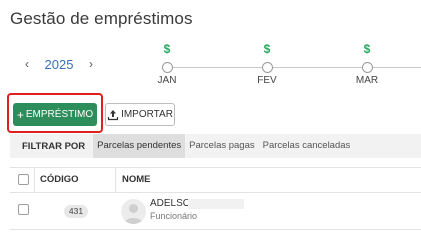 The width and height of the screenshot is (421, 245). What do you see at coordinates (267, 80) in the screenshot?
I see `month-label: FEV` at bounding box center [267, 80].